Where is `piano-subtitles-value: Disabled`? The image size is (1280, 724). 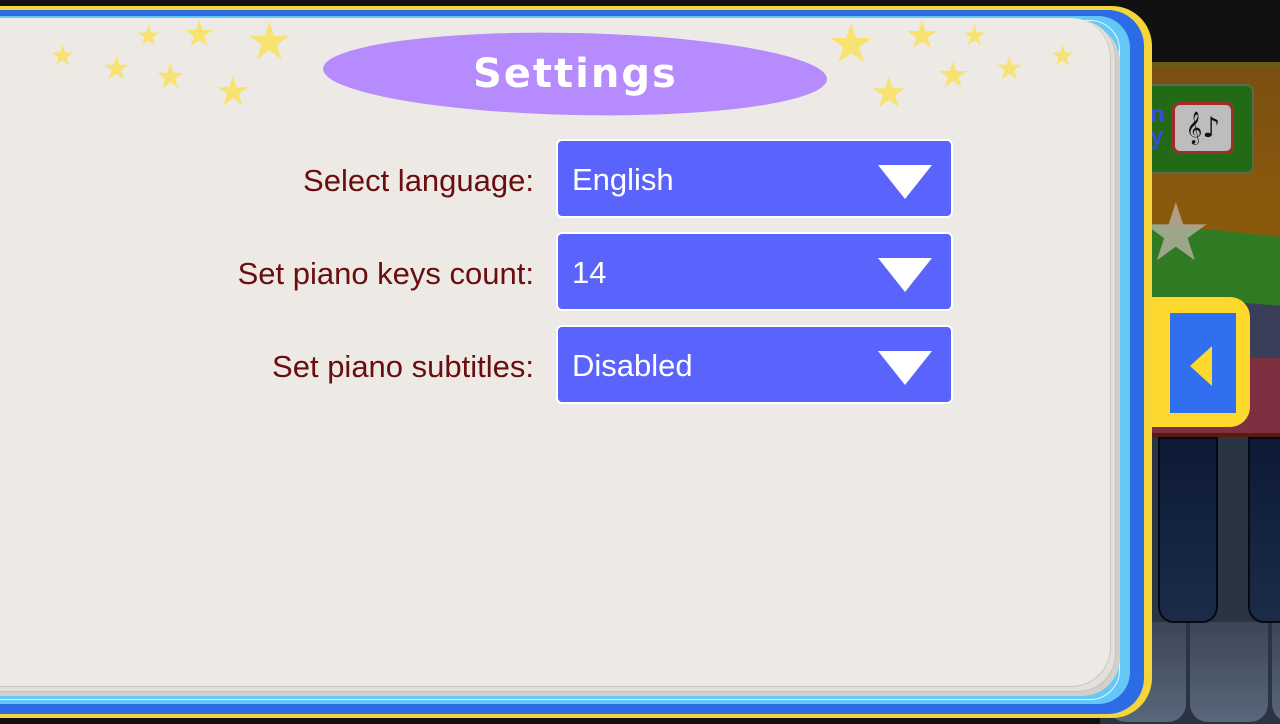
piano-subtitles-value: Disabled is located at coordinates (632, 365).